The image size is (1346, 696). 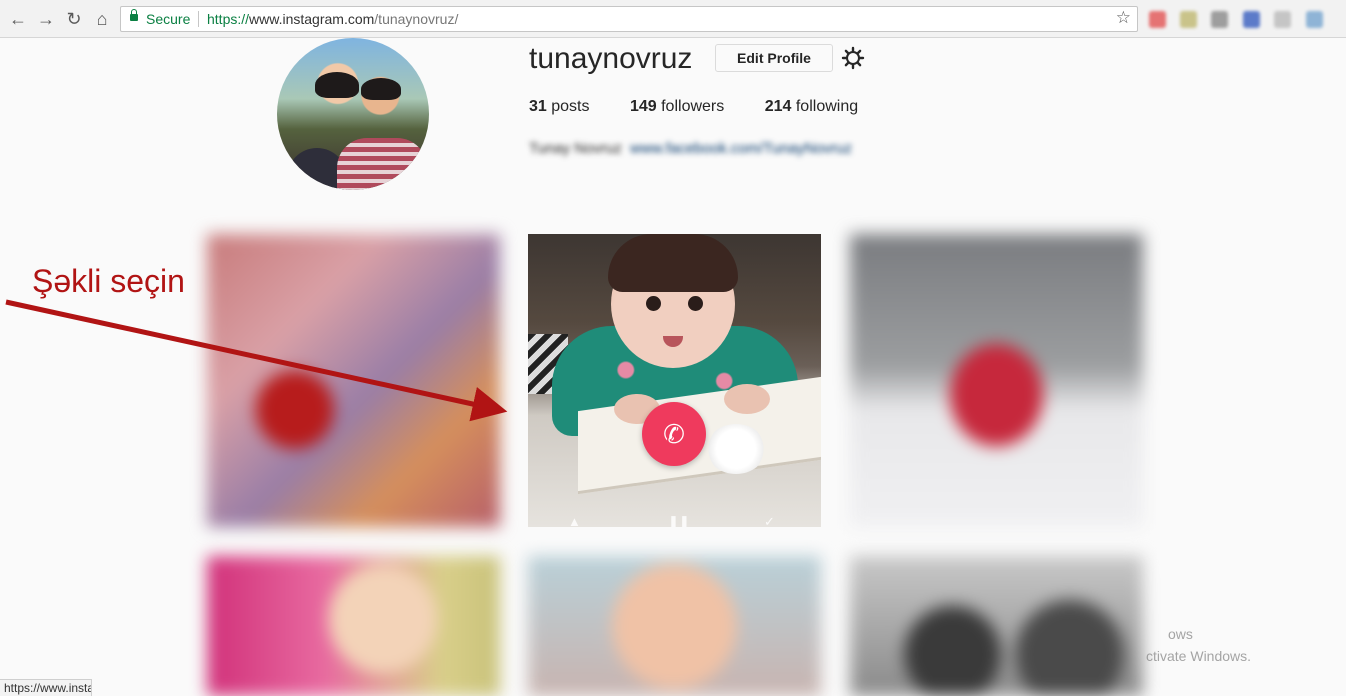 I want to click on url-text: https://www.instagram.com/tunaynovruz/, so click(x=332, y=19).